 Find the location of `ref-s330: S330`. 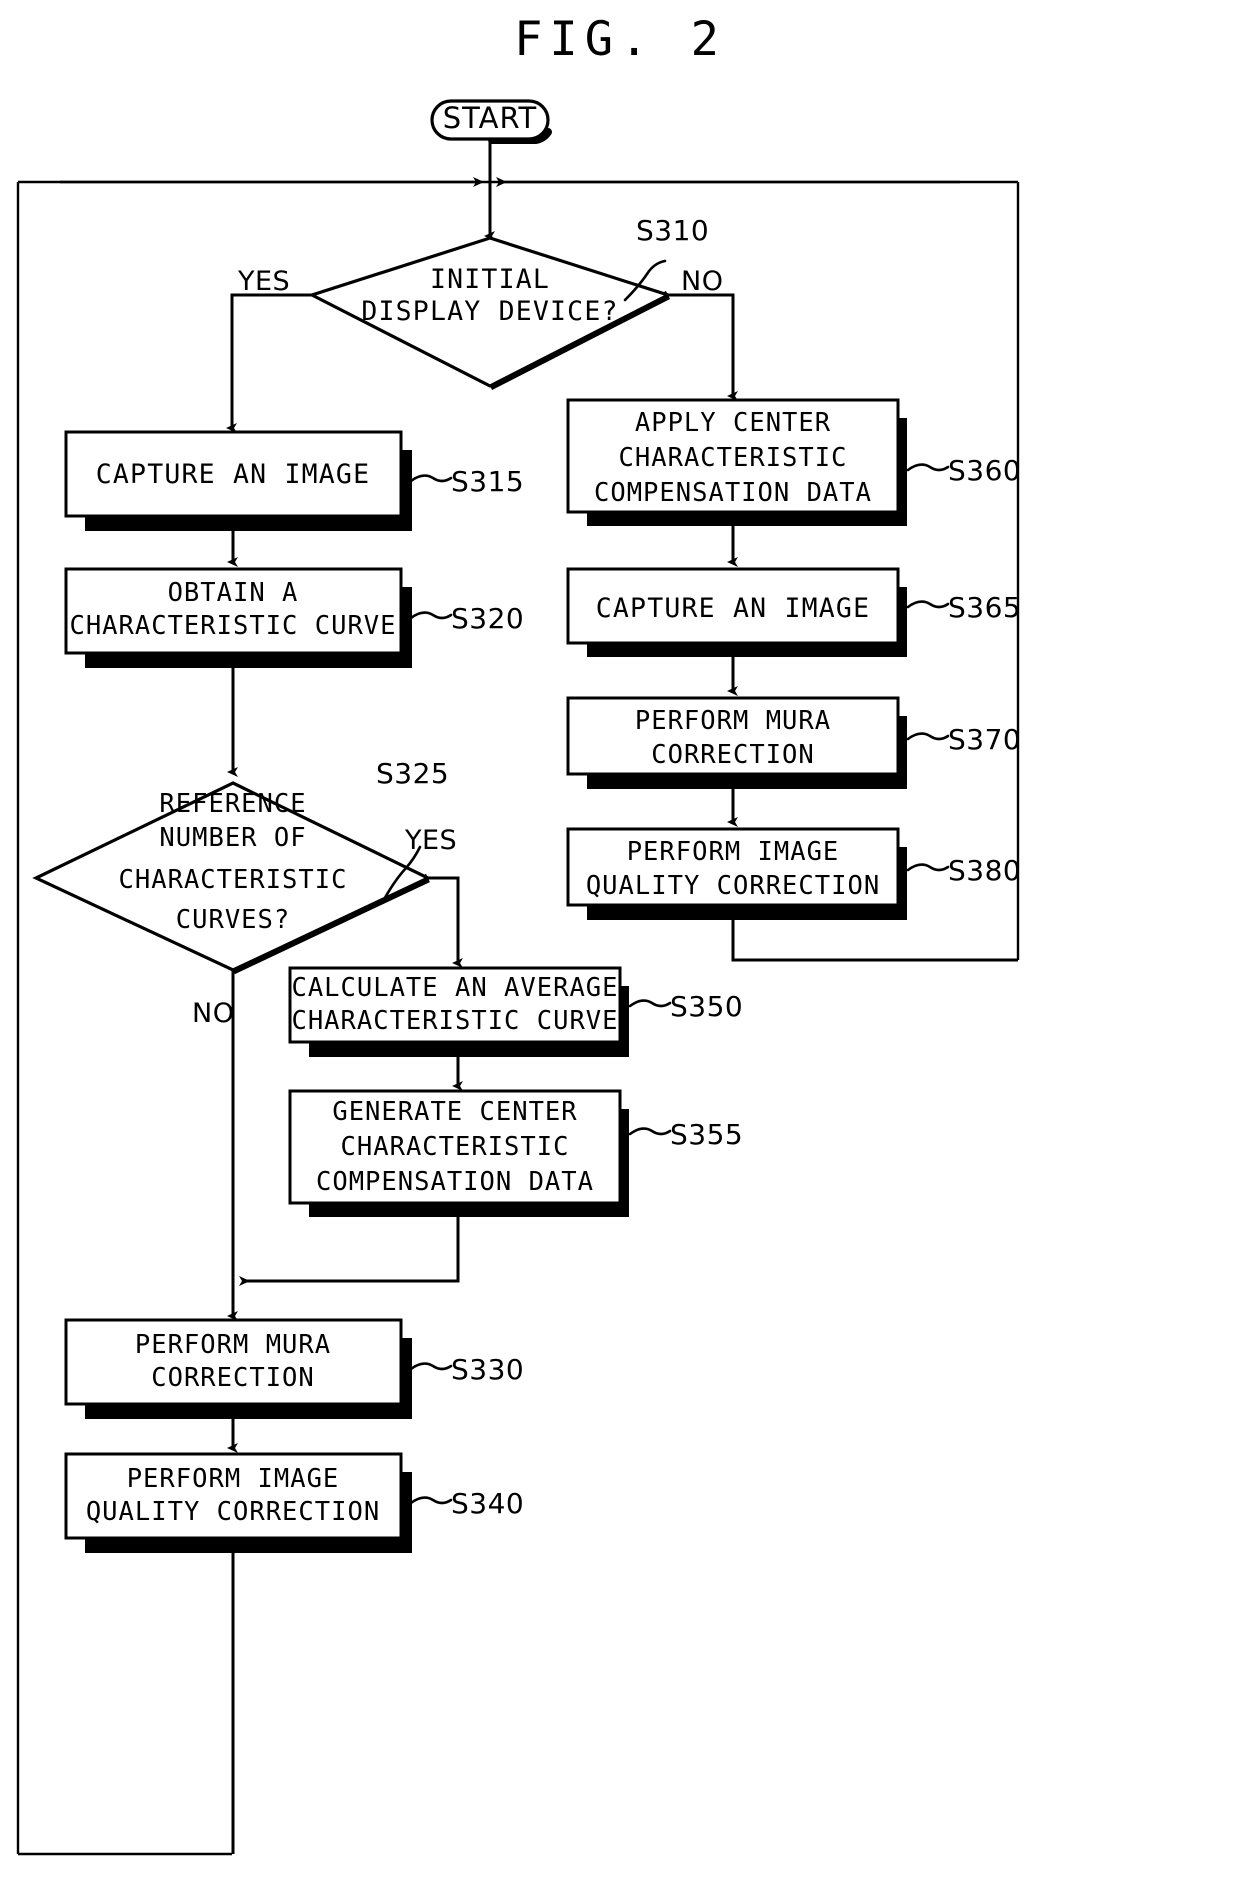

ref-s330: S330 is located at coordinates (466, 1369).